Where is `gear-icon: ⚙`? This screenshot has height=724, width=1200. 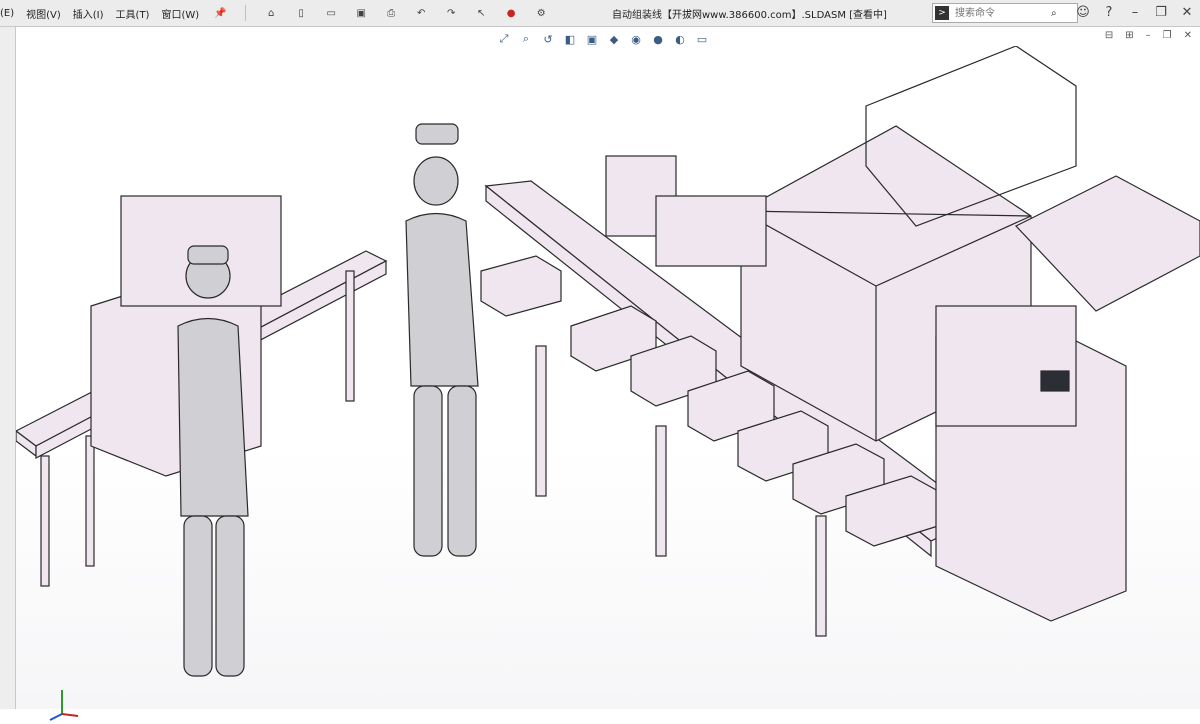
gear-icon: ⚙ is located at coordinates (541, 13).